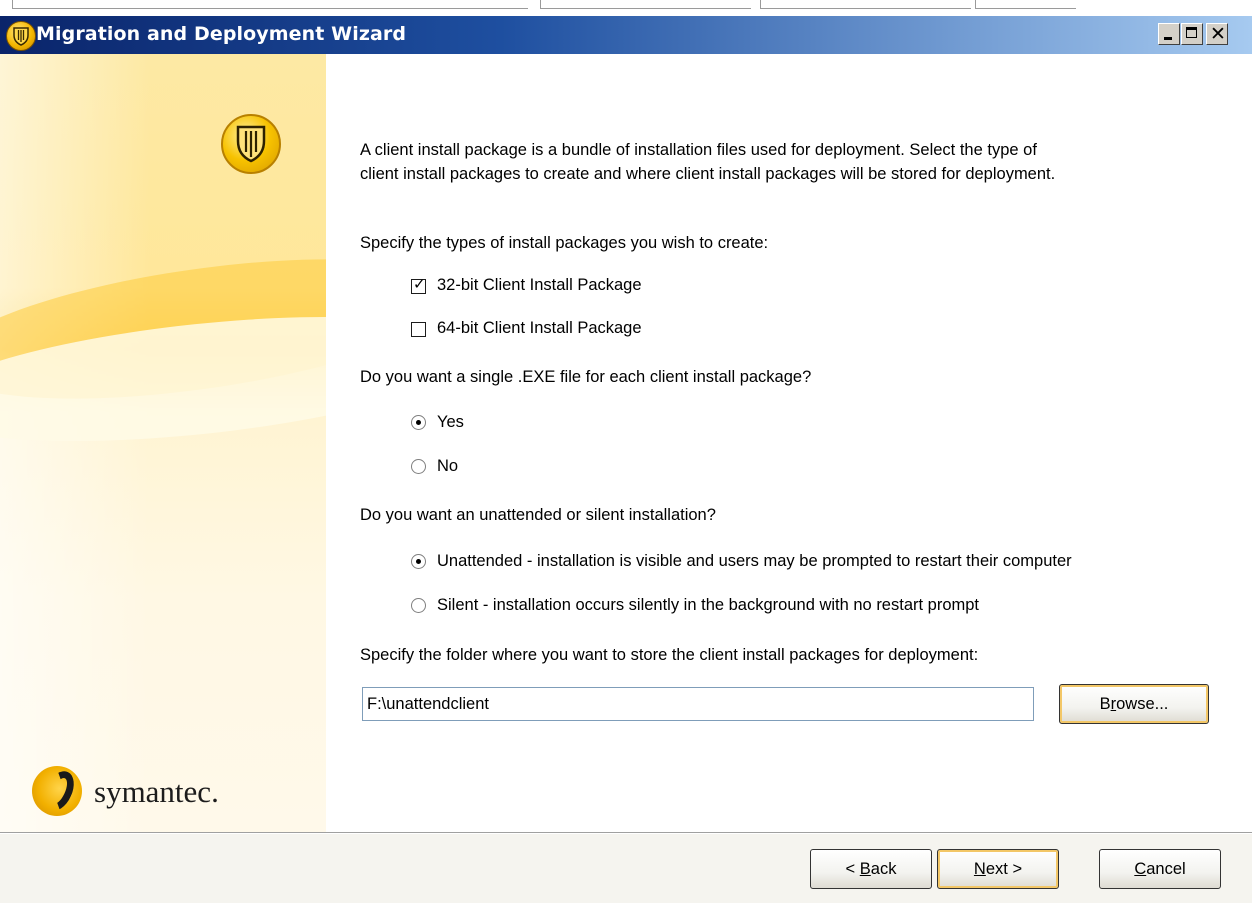 Image resolution: width=1252 pixels, height=903 pixels. I want to click on folder-path-input, so click(698, 704).